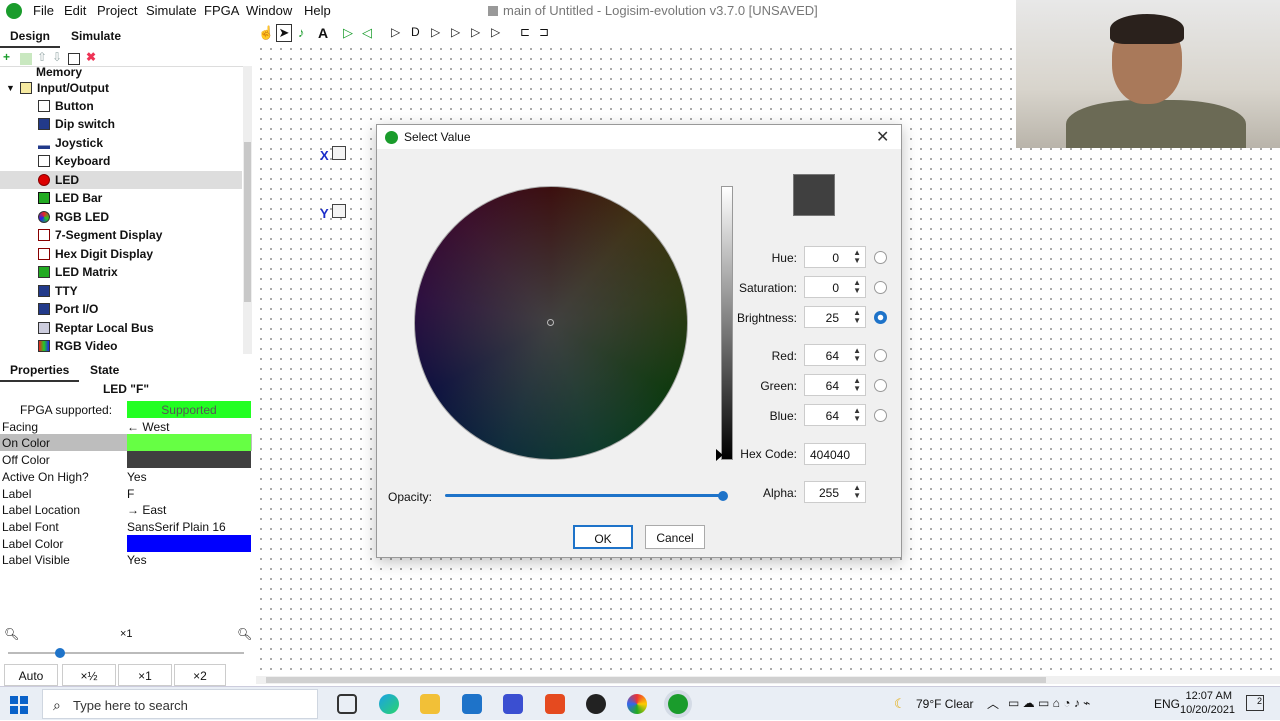  What do you see at coordinates (58, 57) in the screenshot?
I see `move-down-icon: ⇩` at bounding box center [58, 57].